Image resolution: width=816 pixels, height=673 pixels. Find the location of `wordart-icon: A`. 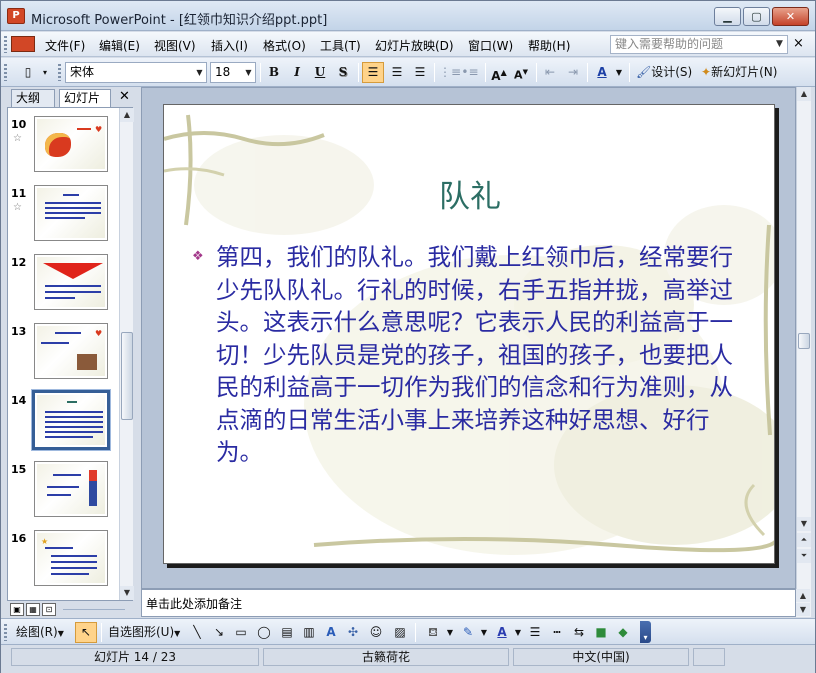

wordart-icon: A is located at coordinates (331, 632).